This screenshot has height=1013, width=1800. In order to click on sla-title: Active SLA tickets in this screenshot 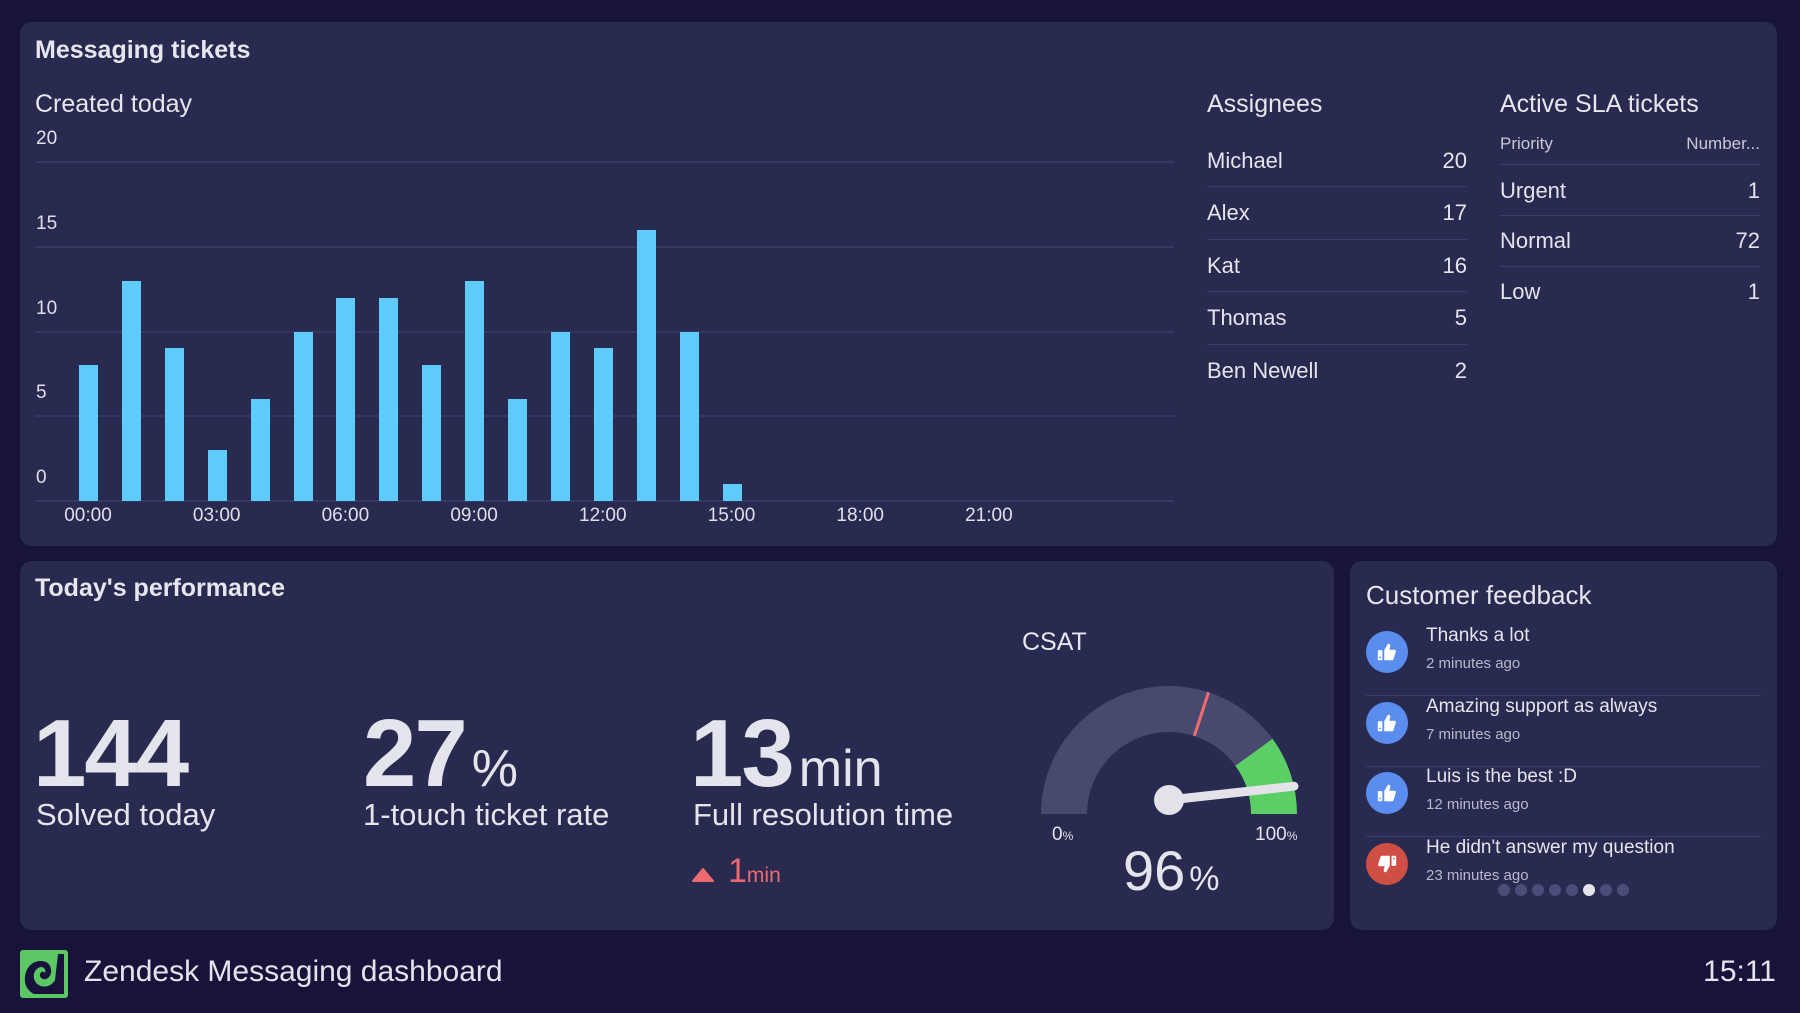, I will do `click(1599, 104)`.